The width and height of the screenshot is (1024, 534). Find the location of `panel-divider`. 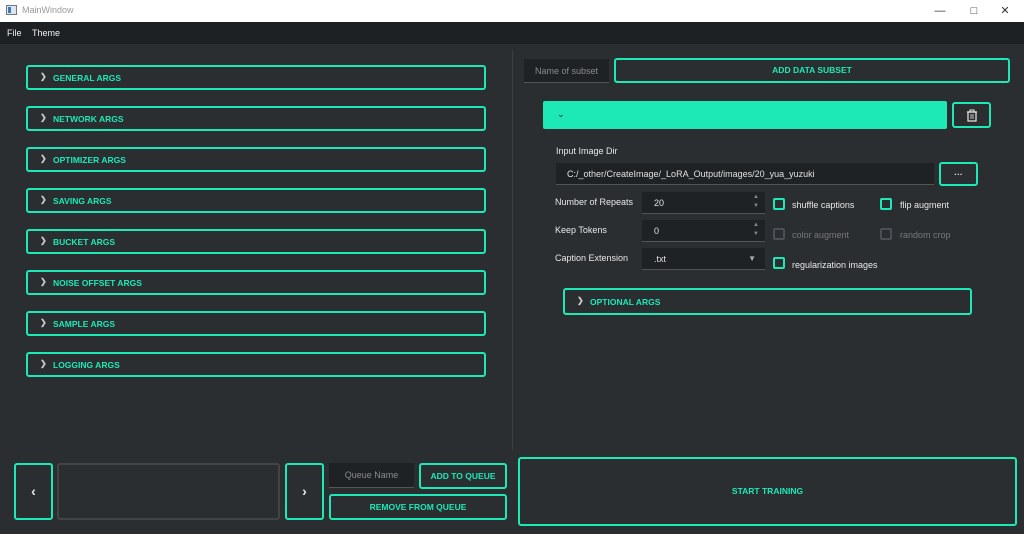

panel-divider is located at coordinates (512, 250).